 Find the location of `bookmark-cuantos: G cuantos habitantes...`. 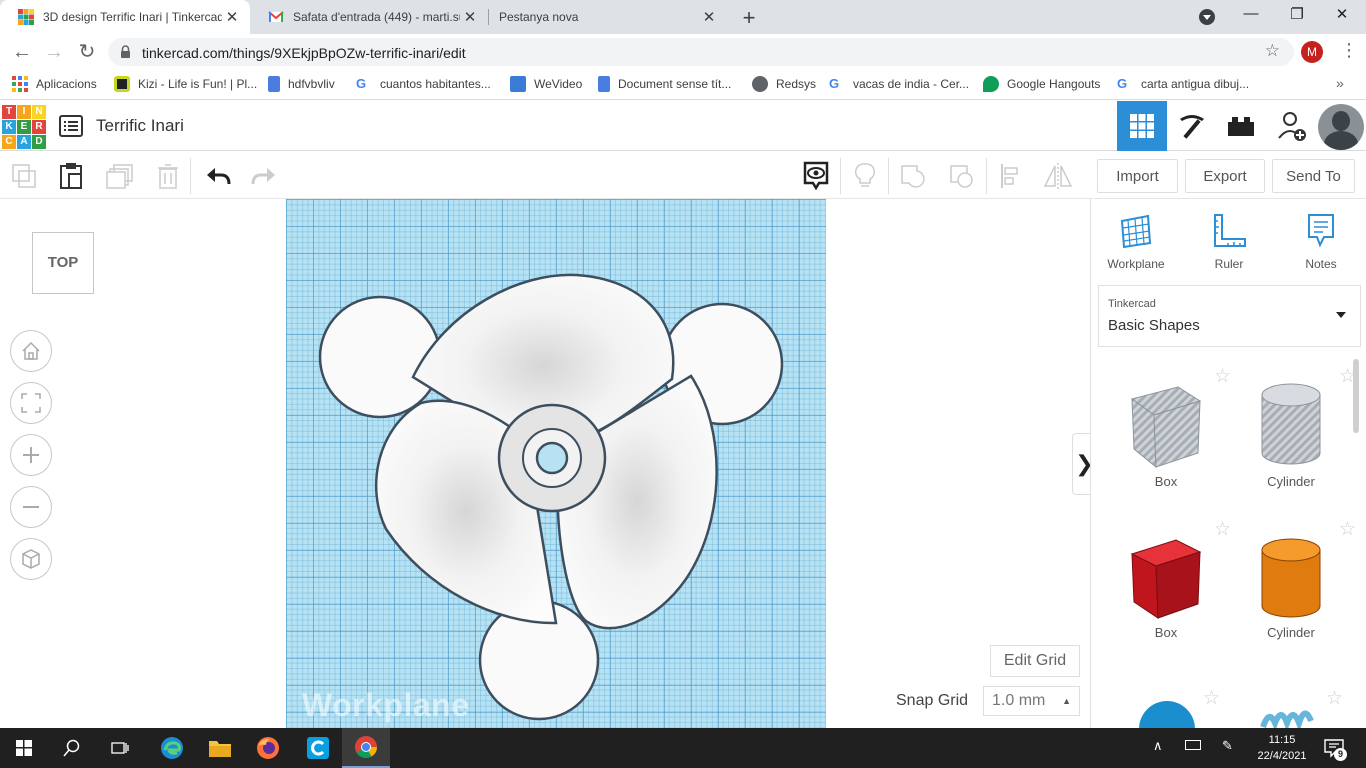

bookmark-cuantos: G cuantos habitantes... is located at coordinates (423, 84).